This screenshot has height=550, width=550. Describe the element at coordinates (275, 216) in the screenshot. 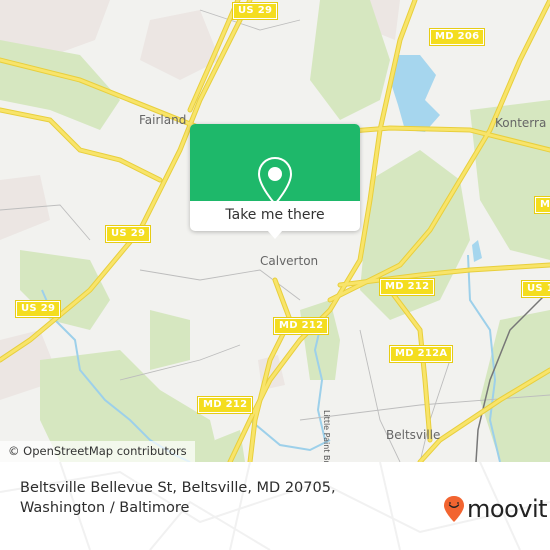

I see `take-me-there-button: Take me there` at that location.